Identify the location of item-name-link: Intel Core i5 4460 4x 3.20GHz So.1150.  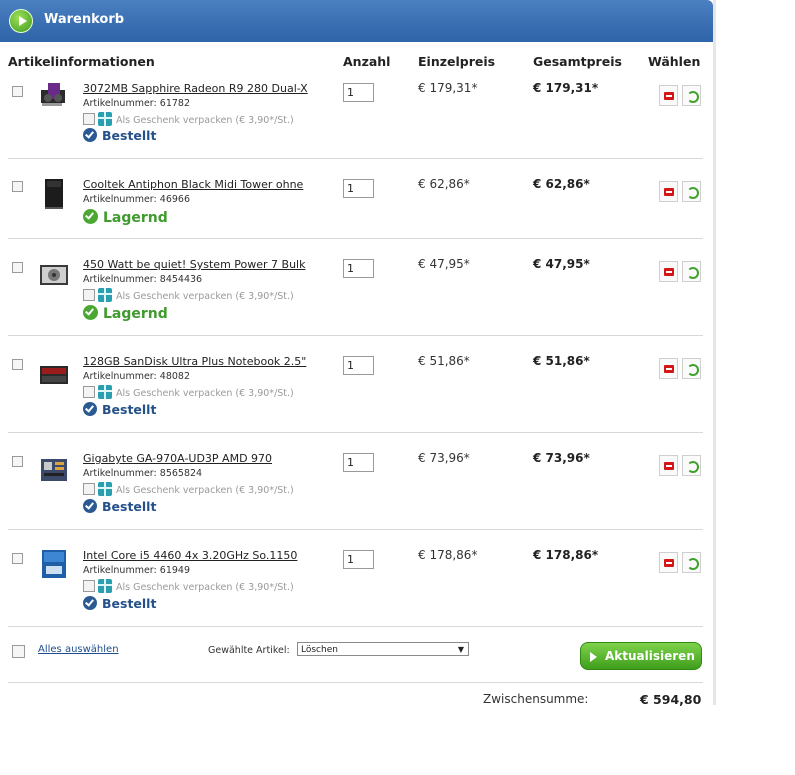
(190, 555).